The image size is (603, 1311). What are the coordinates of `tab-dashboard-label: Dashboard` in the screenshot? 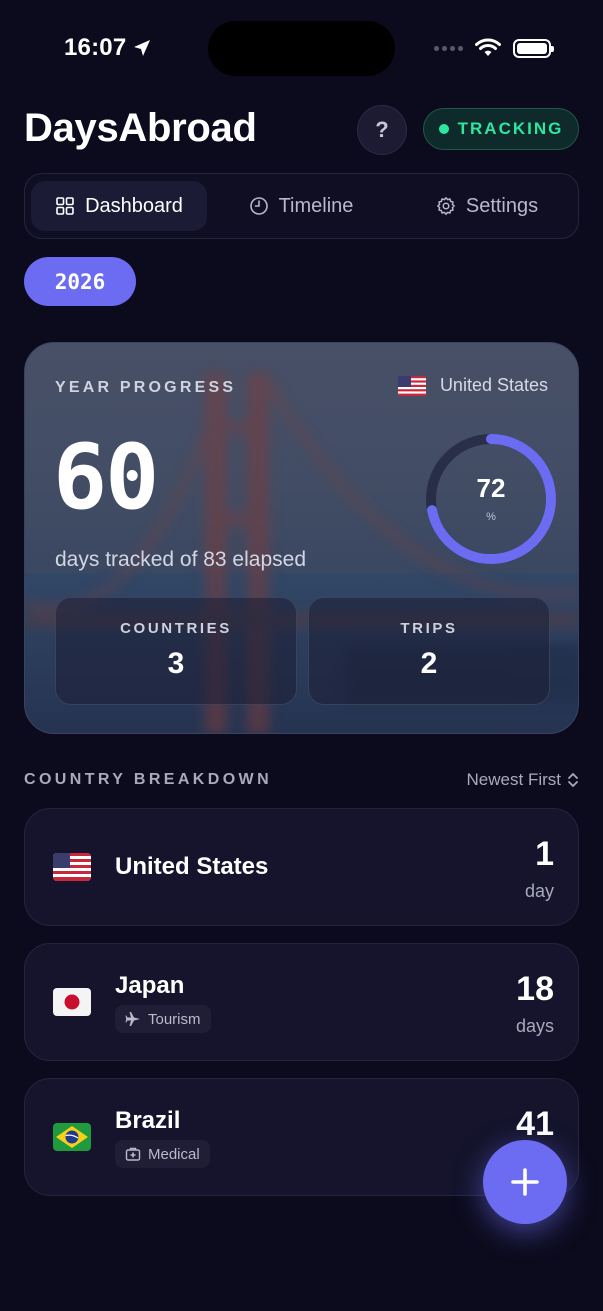 It's located at (134, 205).